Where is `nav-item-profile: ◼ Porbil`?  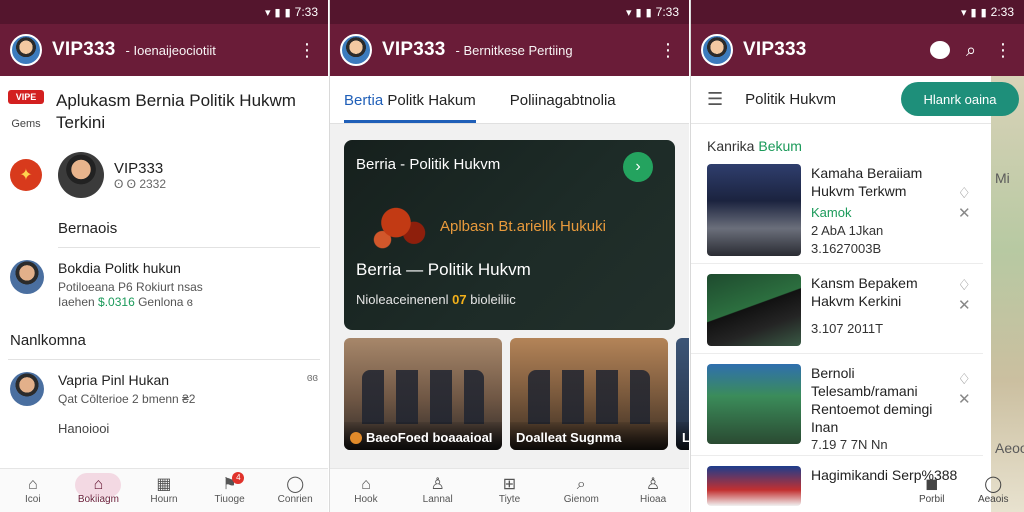
nav-item-profile: ◼ Porbil is located at coordinates (932, 490).